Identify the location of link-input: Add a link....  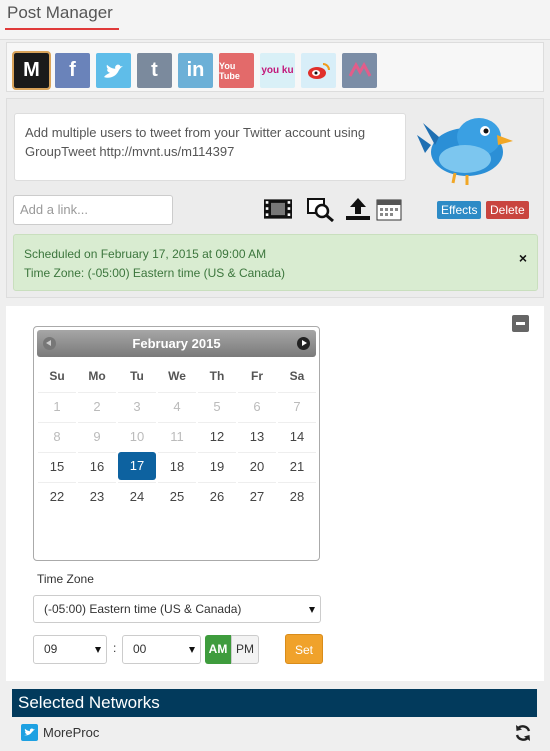
(93, 210).